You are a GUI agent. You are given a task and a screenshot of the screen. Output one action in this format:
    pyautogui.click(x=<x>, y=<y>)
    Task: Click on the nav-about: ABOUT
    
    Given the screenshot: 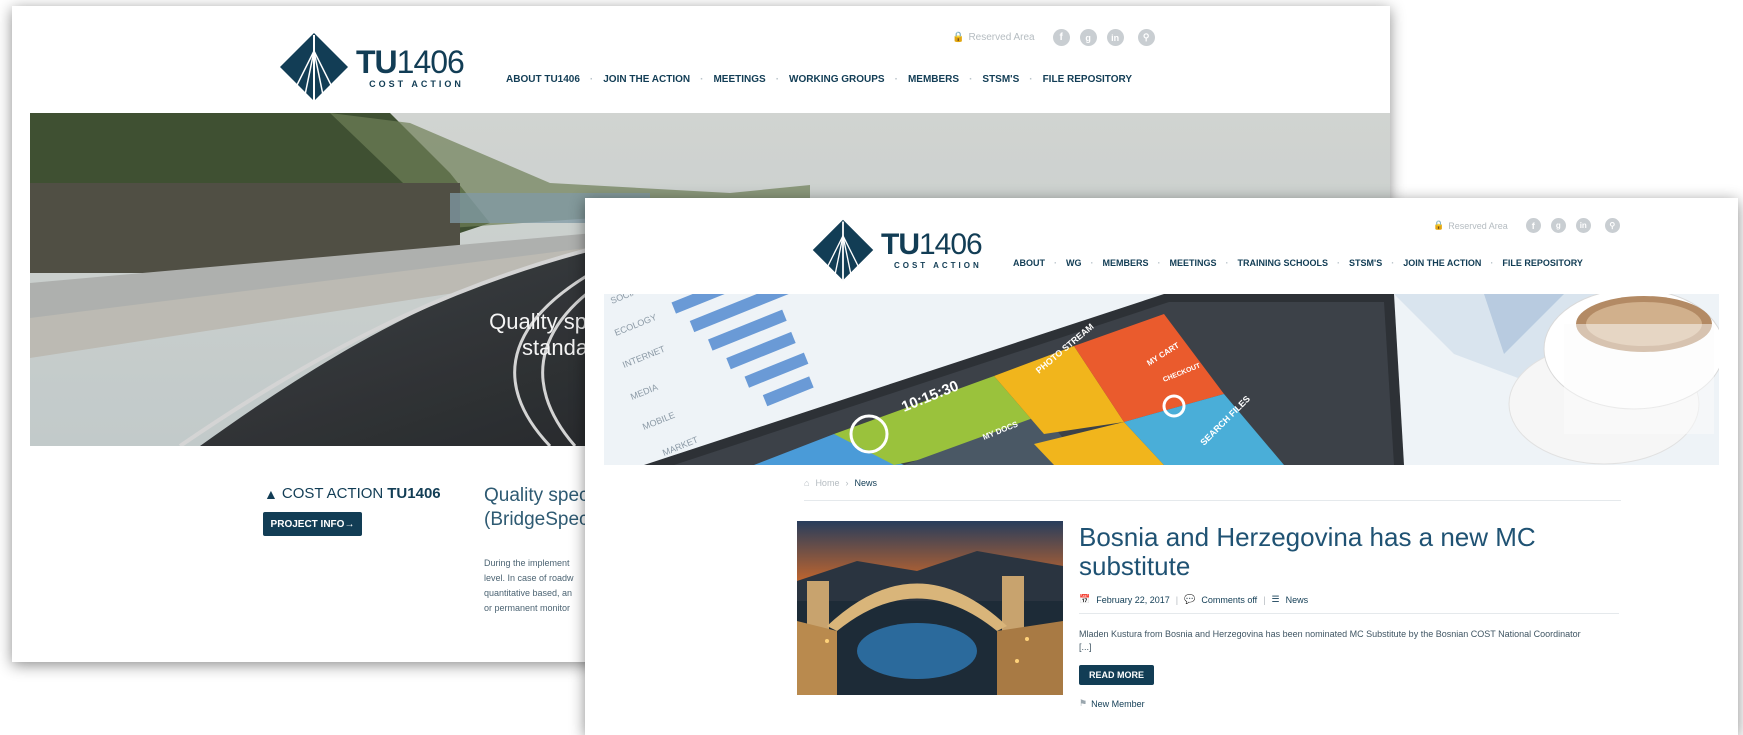 What is the action you would take?
    pyautogui.click(x=1029, y=263)
    